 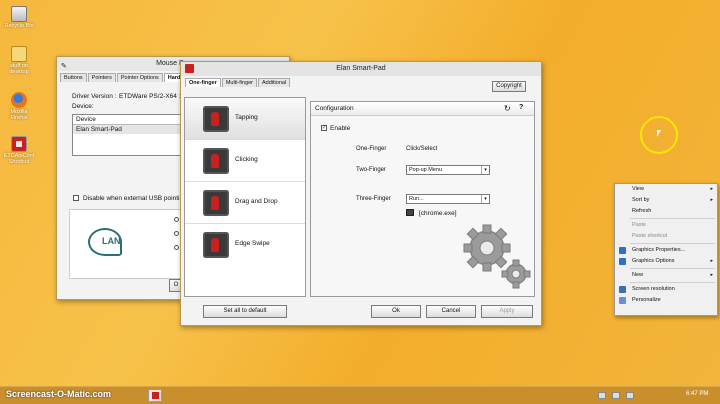 What do you see at coordinates (373, 199) in the screenshot?
I see `three-finger-label: Three-Finger` at bounding box center [373, 199].